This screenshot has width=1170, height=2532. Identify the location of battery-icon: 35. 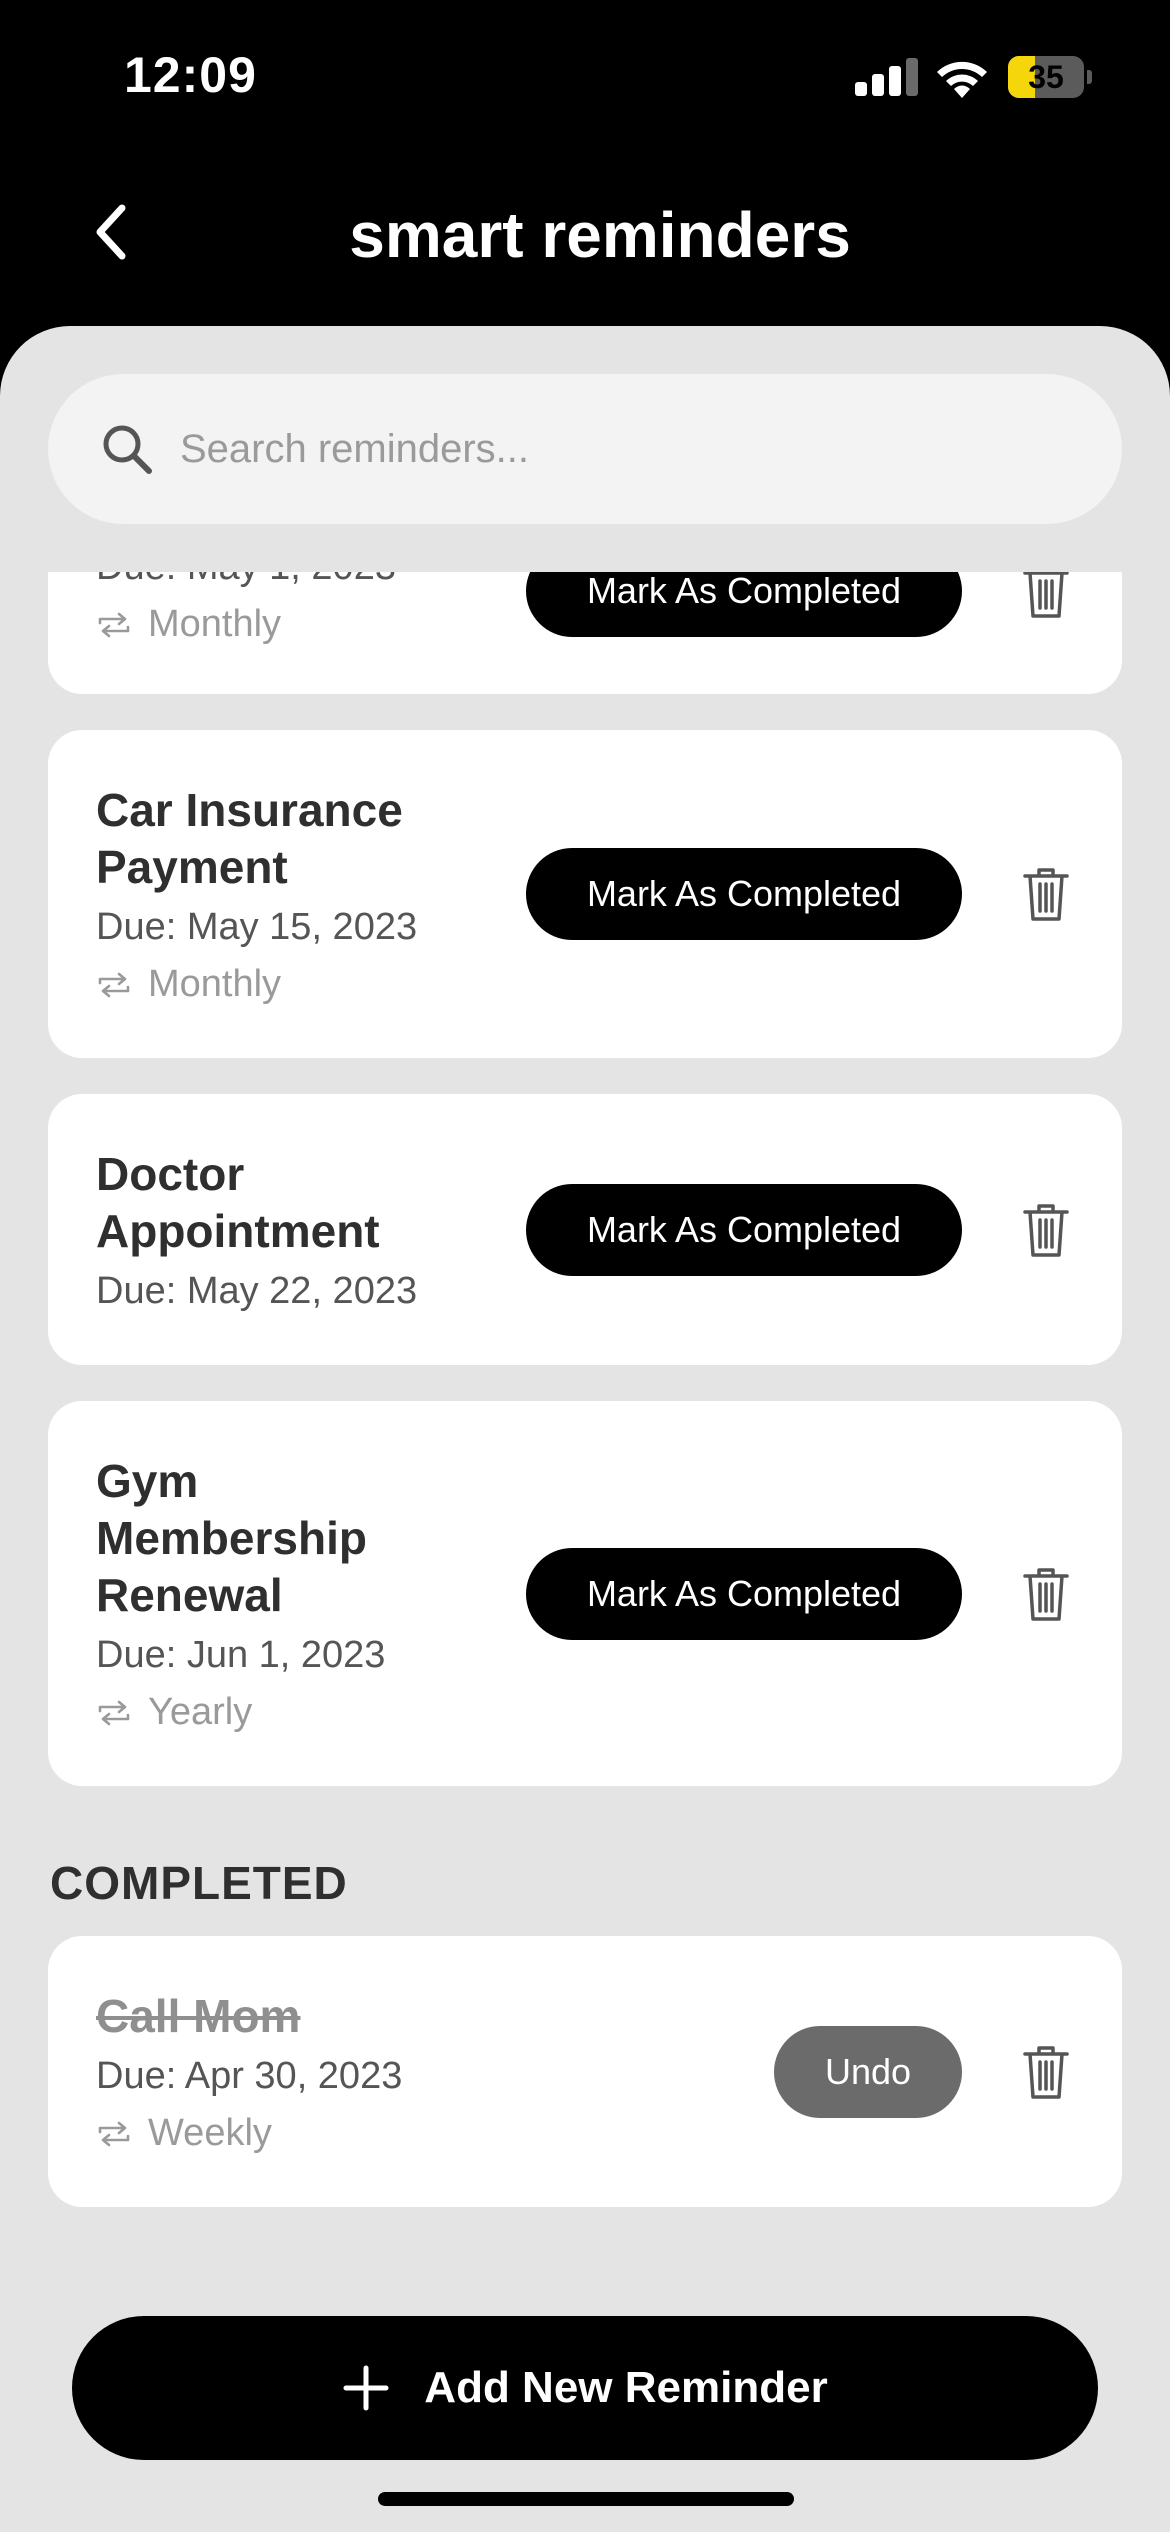
(1050, 77).